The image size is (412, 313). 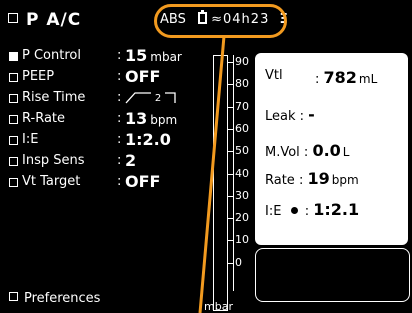 What do you see at coordinates (307, 211) in the screenshot?
I see `ie-colon: :` at bounding box center [307, 211].